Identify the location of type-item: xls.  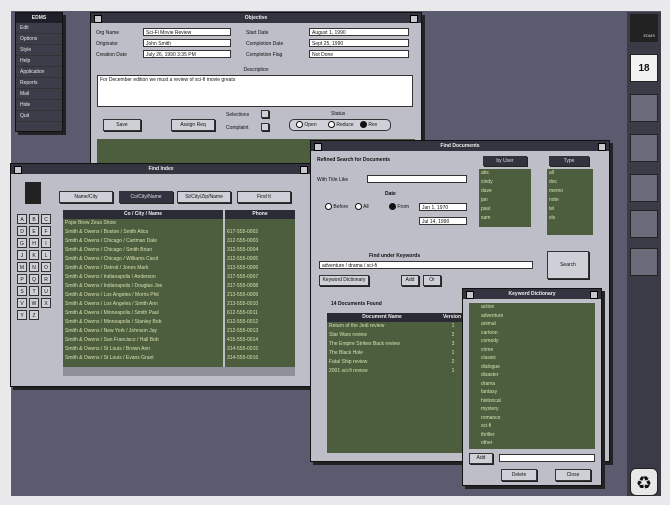
(570, 218).